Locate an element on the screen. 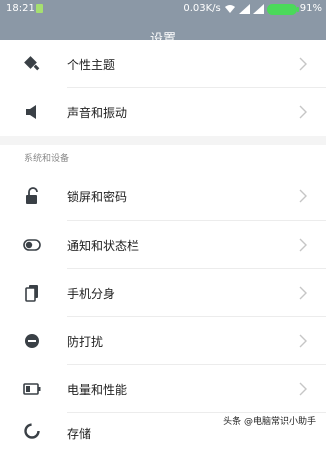  lock-icon is located at coordinates (32, 196).